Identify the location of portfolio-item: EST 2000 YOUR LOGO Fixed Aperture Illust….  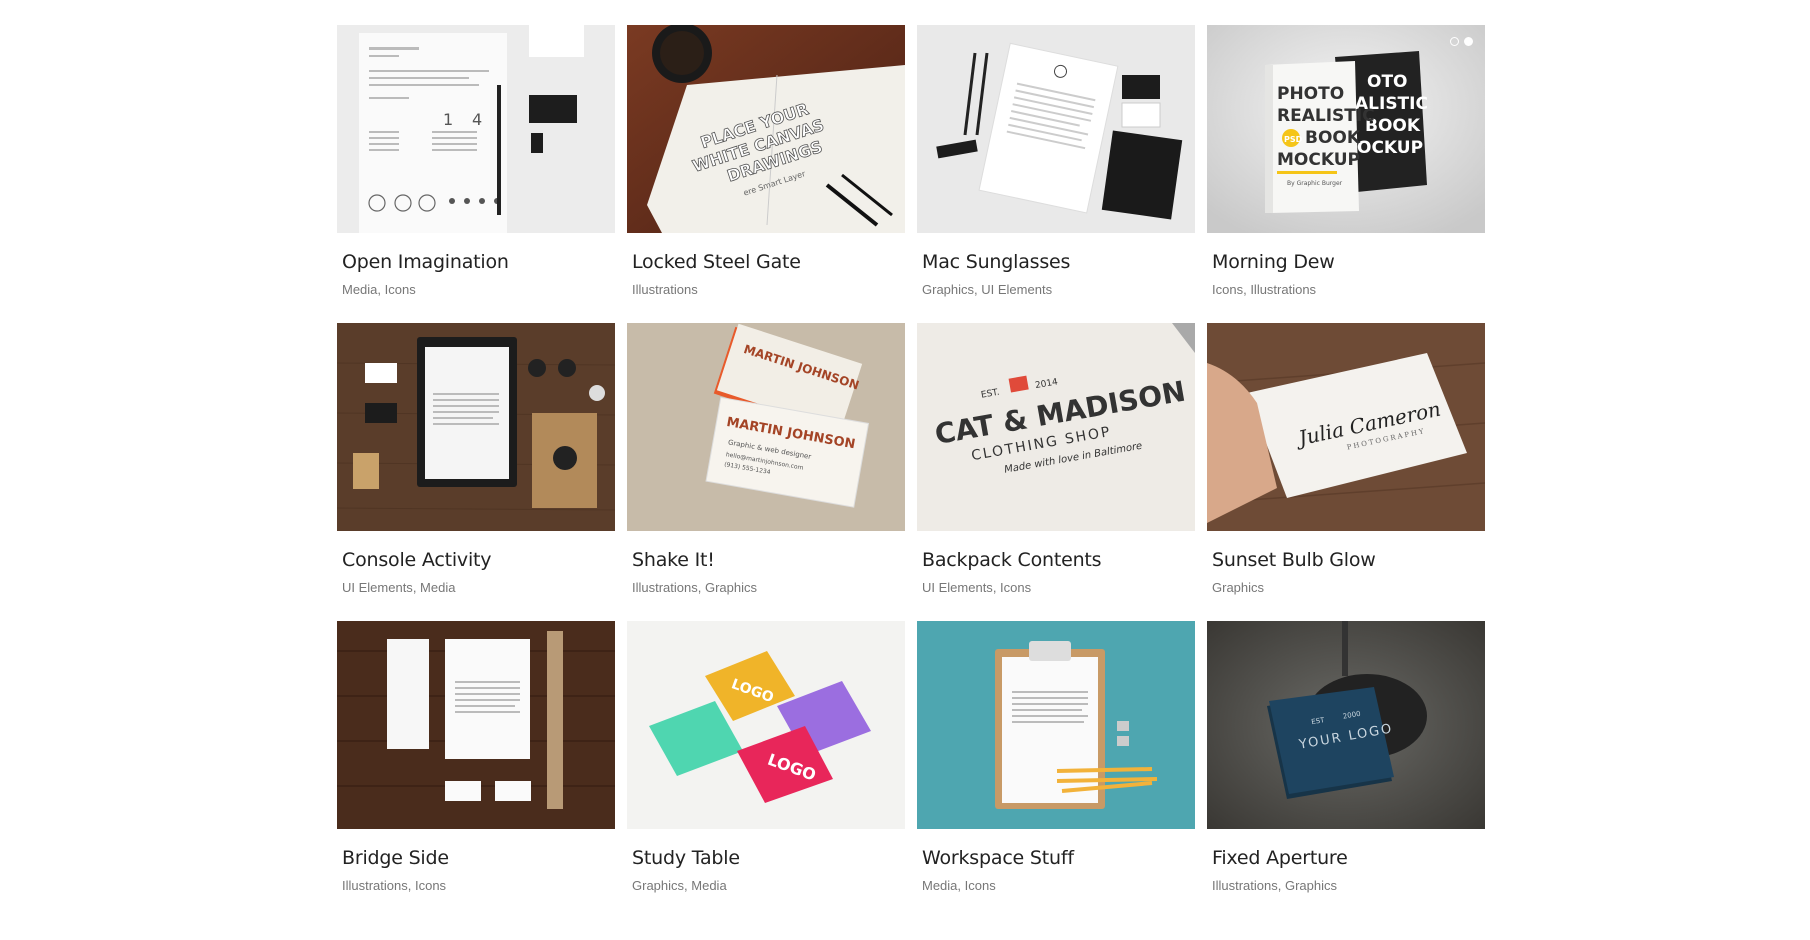
(1346, 770).